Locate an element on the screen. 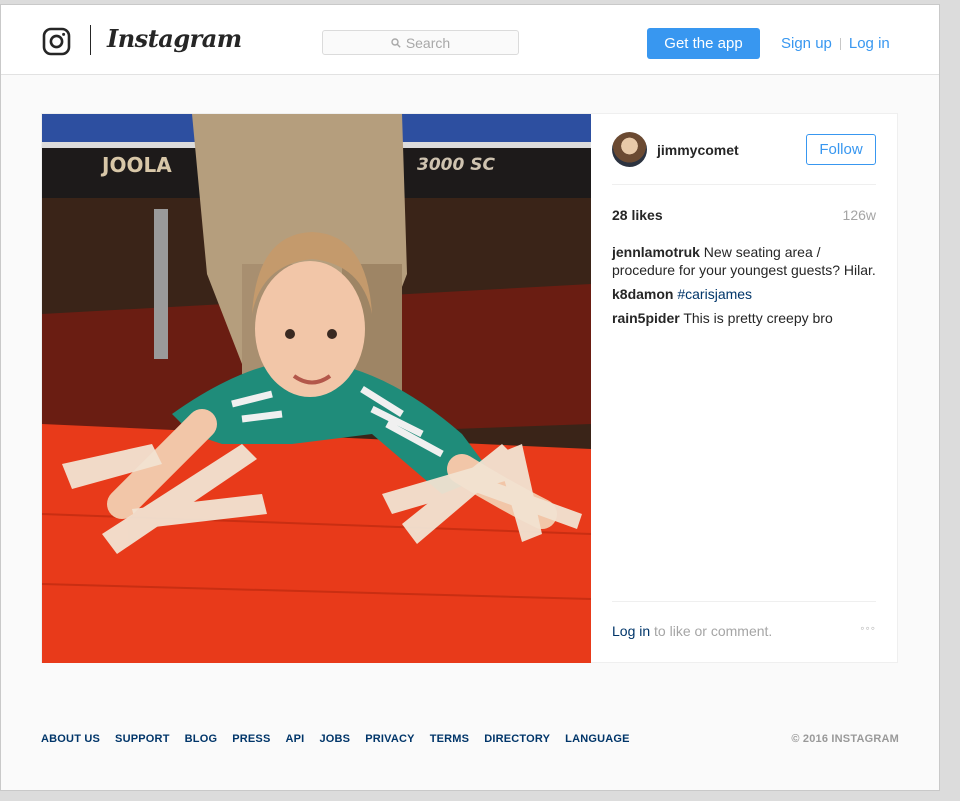  comment: k8damon #carisjames is located at coordinates (744, 294).